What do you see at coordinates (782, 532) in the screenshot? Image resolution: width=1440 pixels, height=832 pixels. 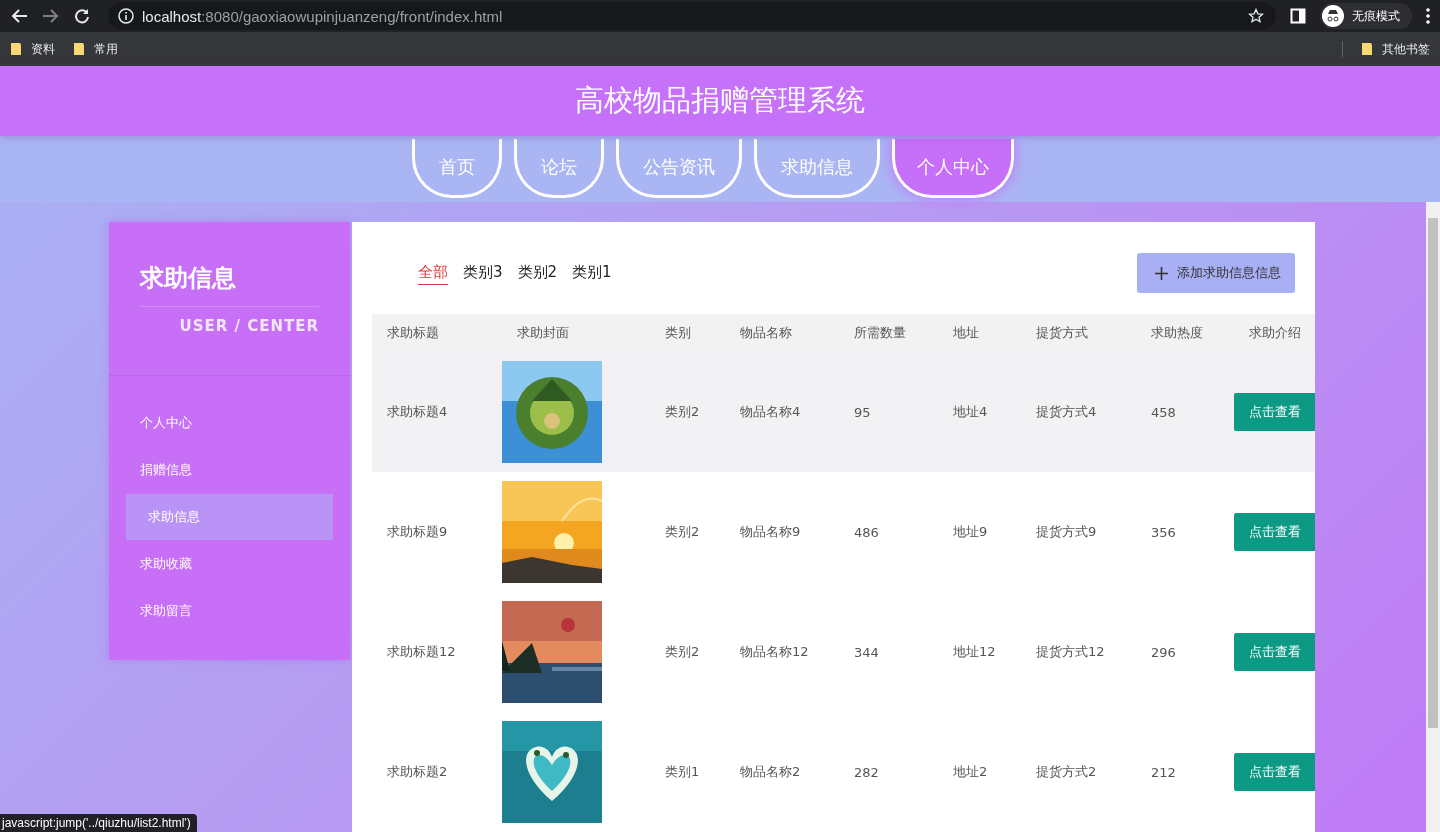 I see `table-cell: 物品名称9` at bounding box center [782, 532].